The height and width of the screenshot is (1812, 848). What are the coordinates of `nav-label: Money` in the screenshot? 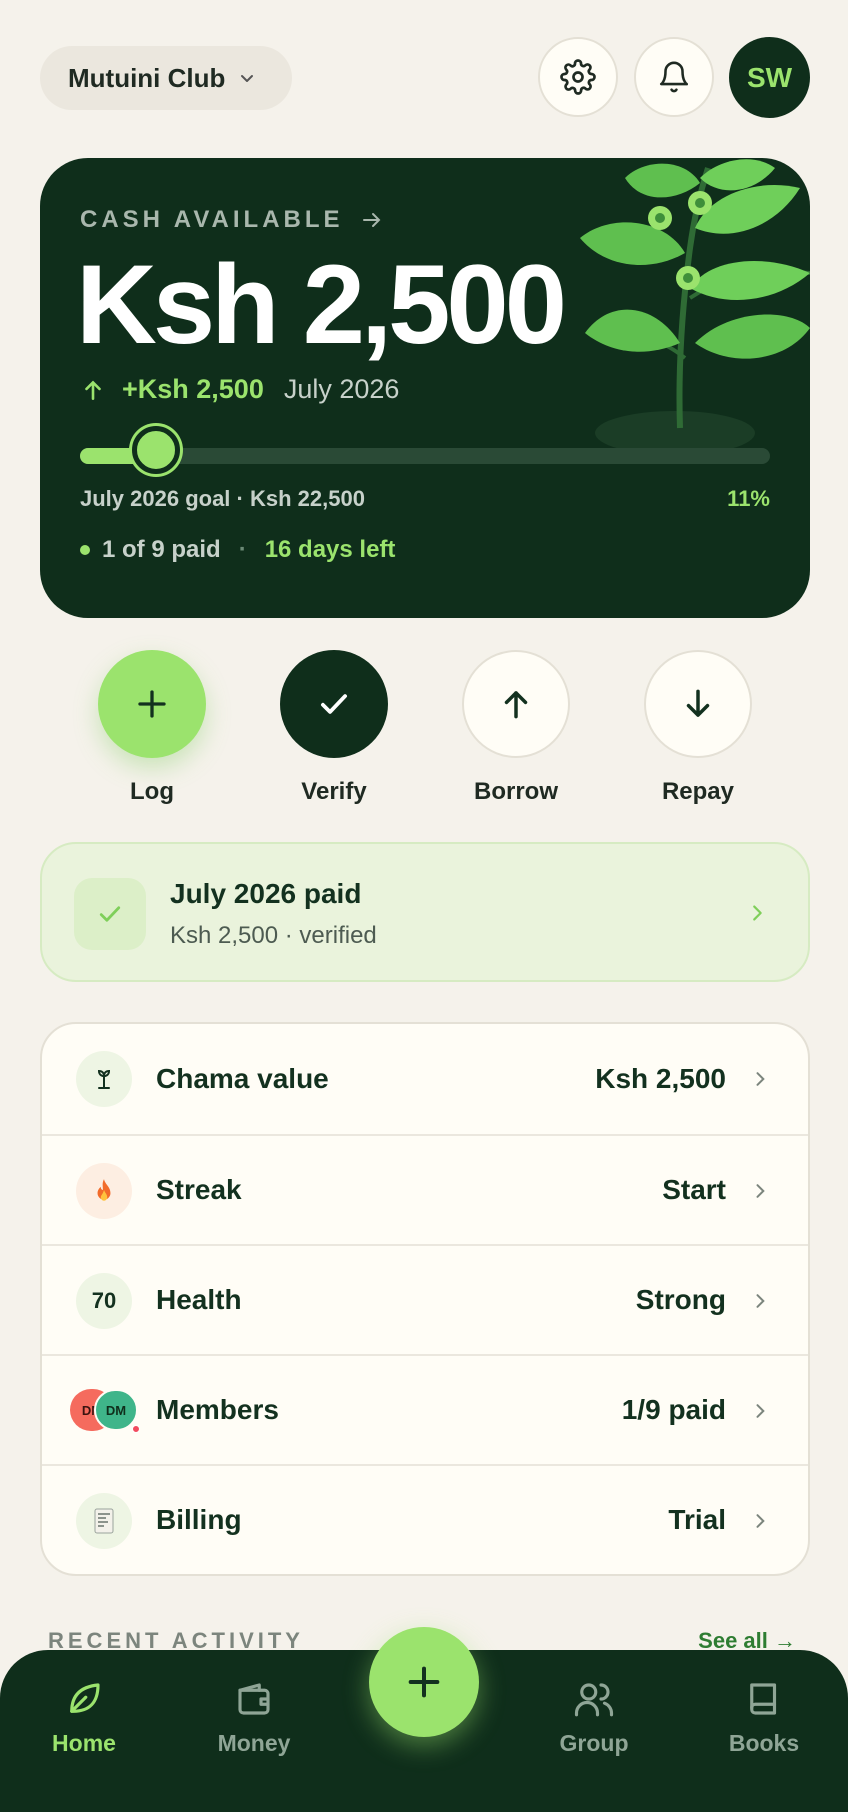 It's located at (254, 1743).